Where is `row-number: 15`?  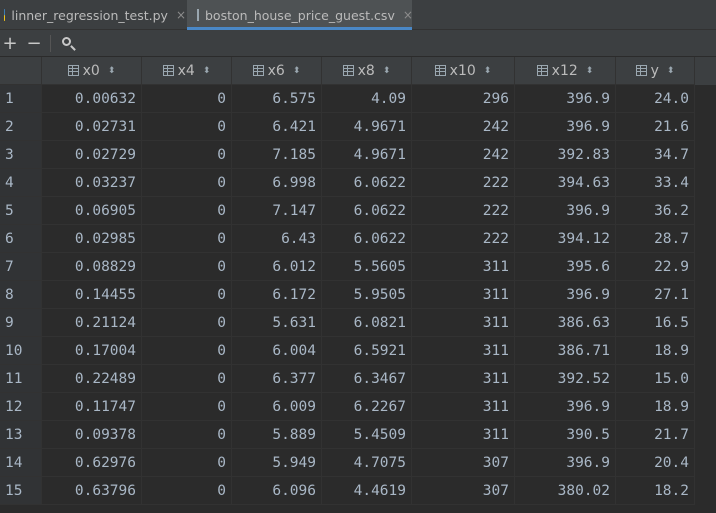 row-number: 15 is located at coordinates (21, 491).